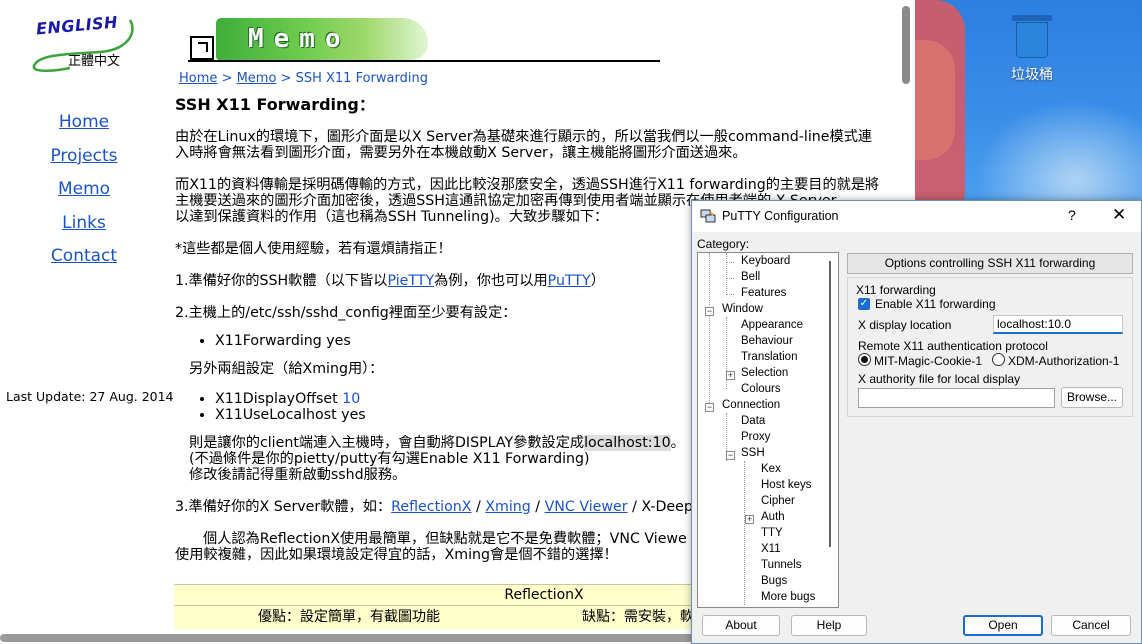 The image size is (1142, 644). What do you see at coordinates (410, 281) in the screenshot?
I see `pietty-link: PieTTY` at bounding box center [410, 281].